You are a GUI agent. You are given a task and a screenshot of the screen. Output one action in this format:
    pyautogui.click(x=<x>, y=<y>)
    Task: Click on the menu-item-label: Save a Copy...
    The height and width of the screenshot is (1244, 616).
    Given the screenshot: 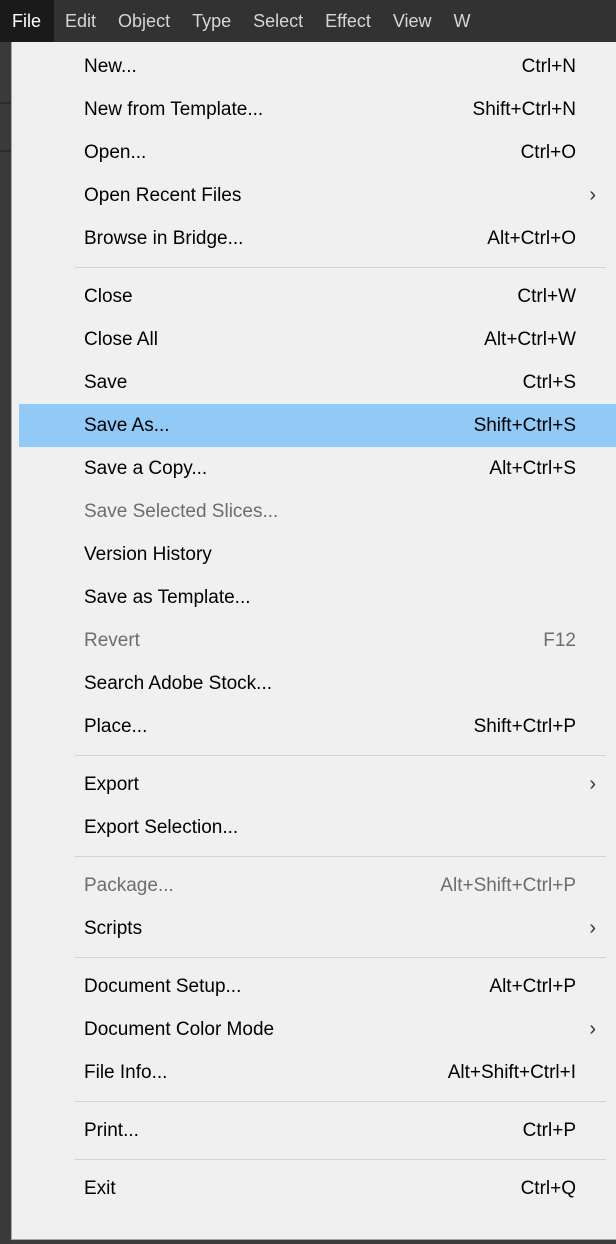 What is the action you would take?
    pyautogui.click(x=146, y=468)
    